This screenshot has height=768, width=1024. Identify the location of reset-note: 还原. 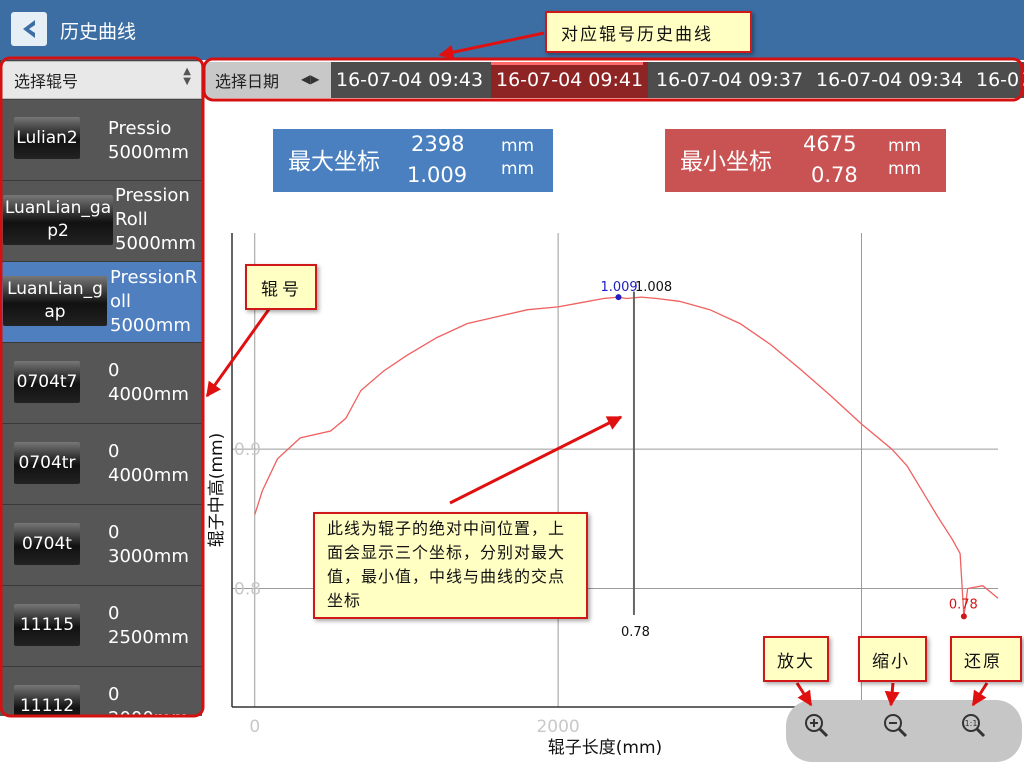
(986, 659).